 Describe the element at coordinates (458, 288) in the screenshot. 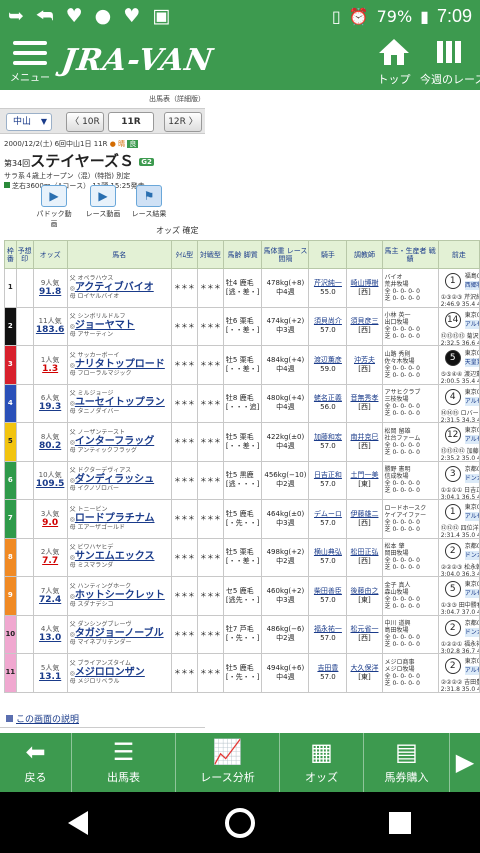

I see `prev-race-cell: 1福島00/10西郷特別①③②③ 芹沢純一2:46.9 35.4 49` at that location.